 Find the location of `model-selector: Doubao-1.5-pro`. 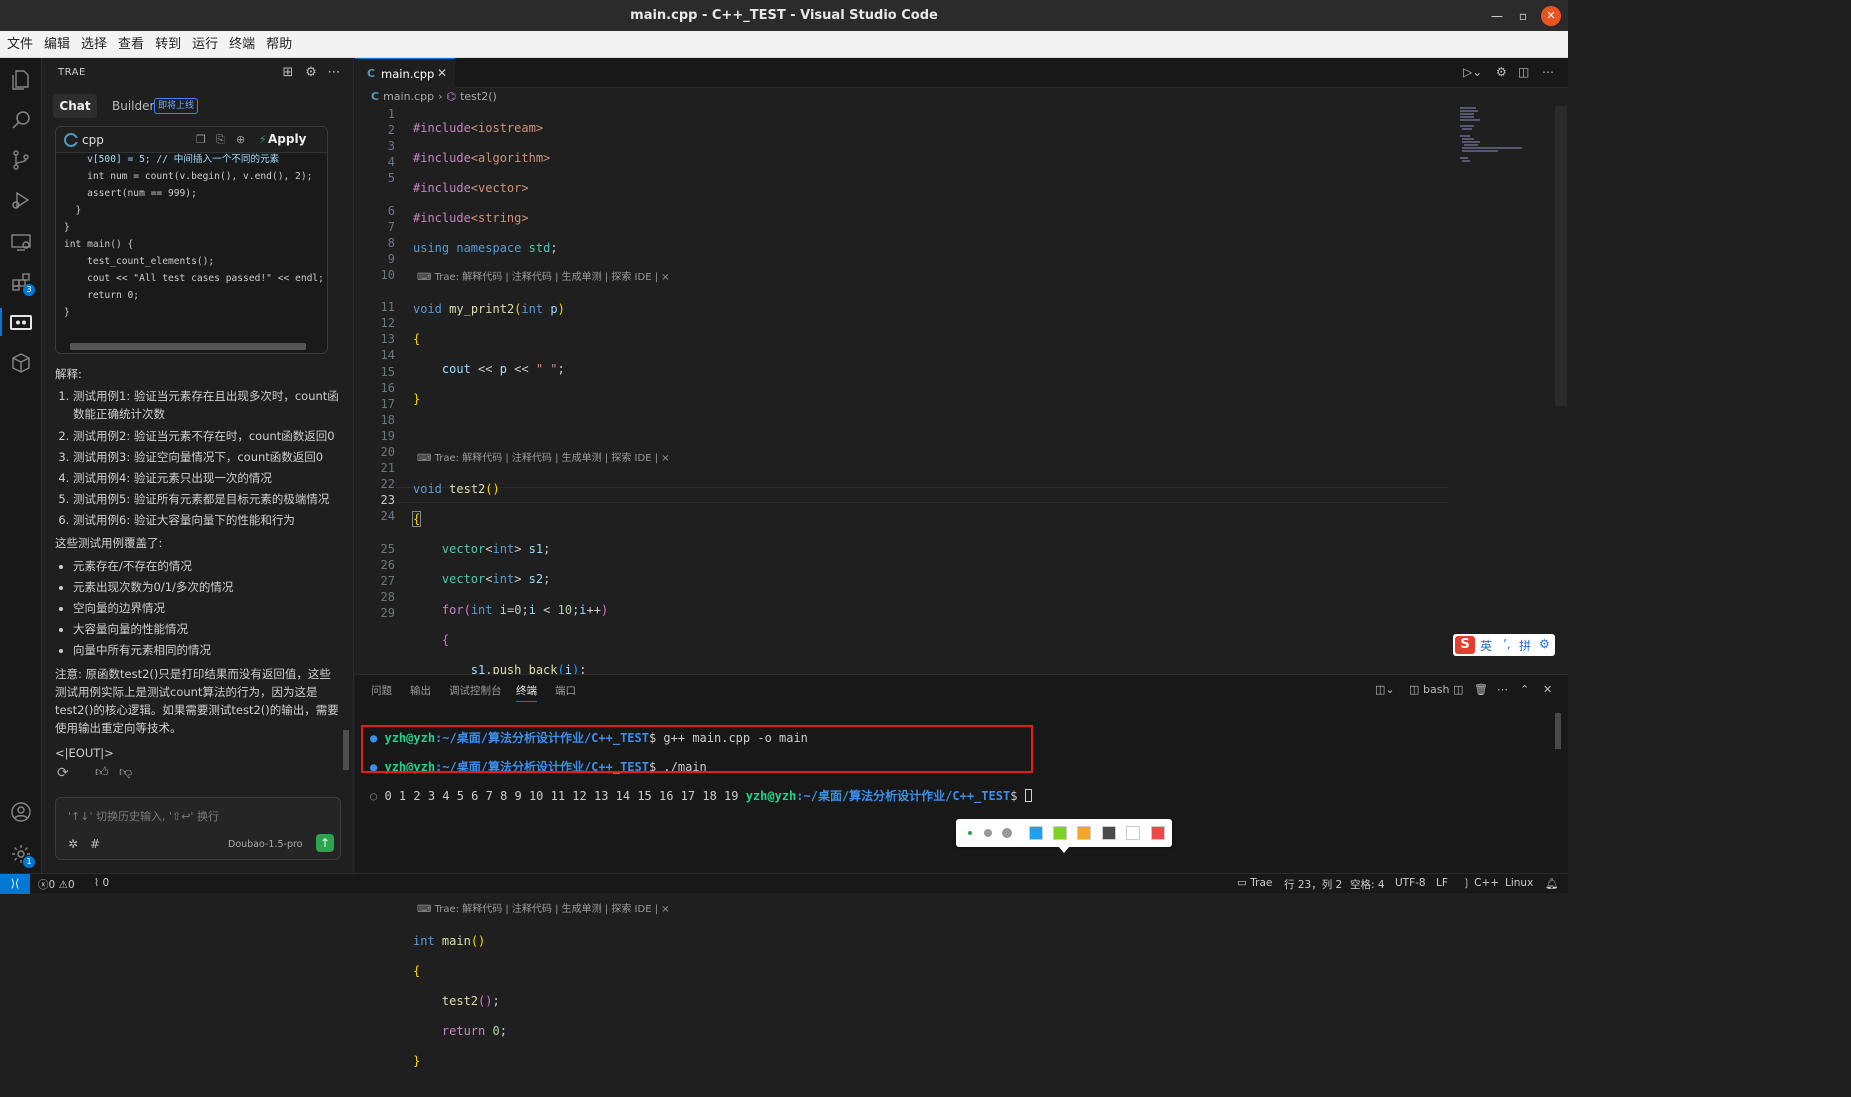

model-selector: Doubao-1.5-pro is located at coordinates (265, 844).